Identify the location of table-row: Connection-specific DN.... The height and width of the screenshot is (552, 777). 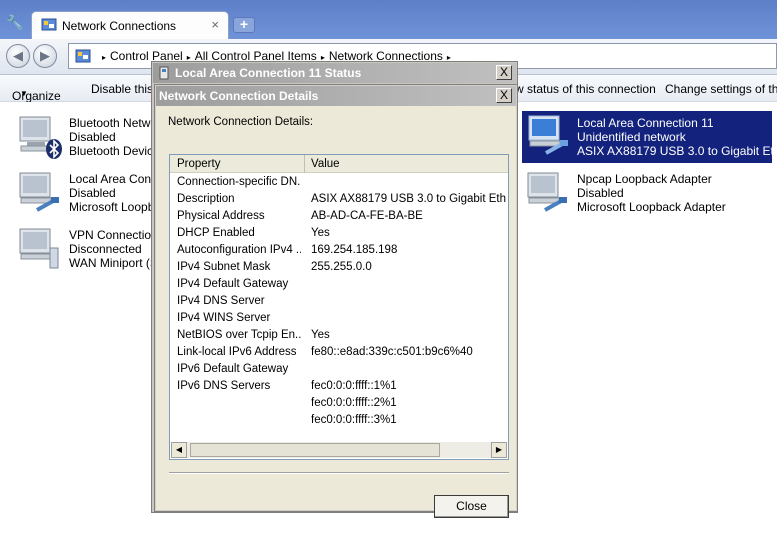
(339, 182).